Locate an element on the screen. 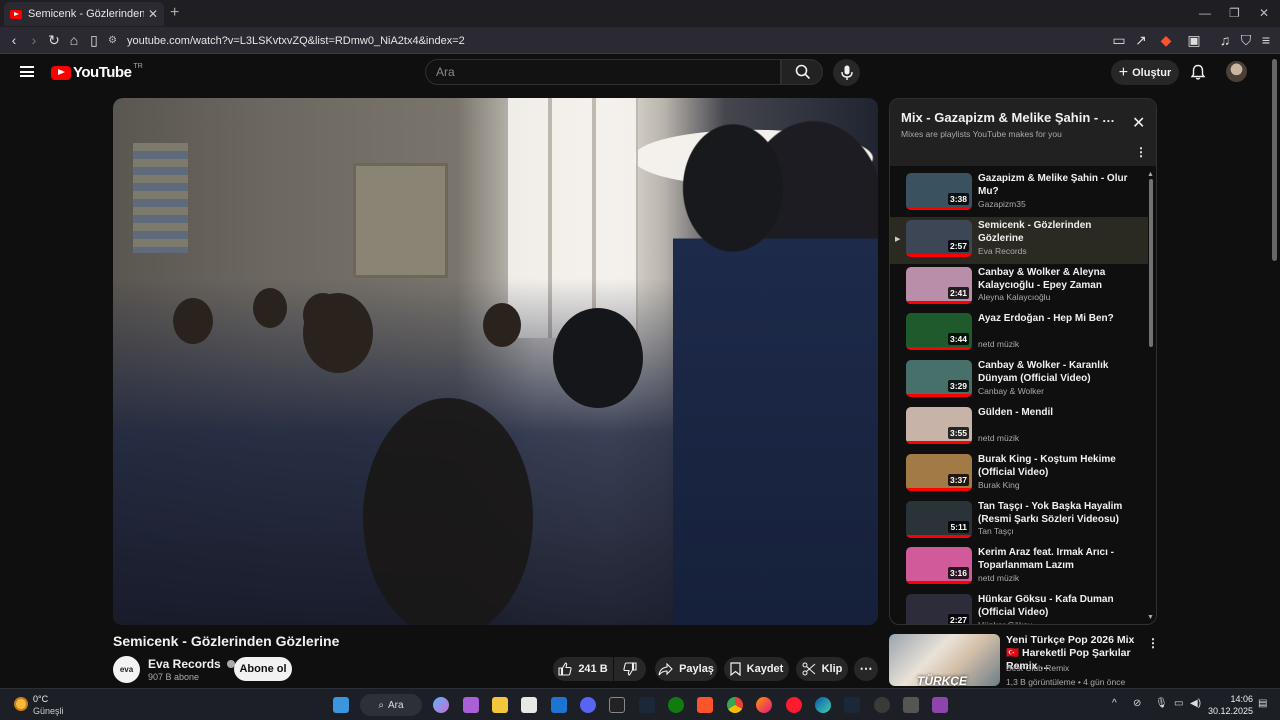 This screenshot has width=1280, height=720. store-icon is located at coordinates (529, 705).